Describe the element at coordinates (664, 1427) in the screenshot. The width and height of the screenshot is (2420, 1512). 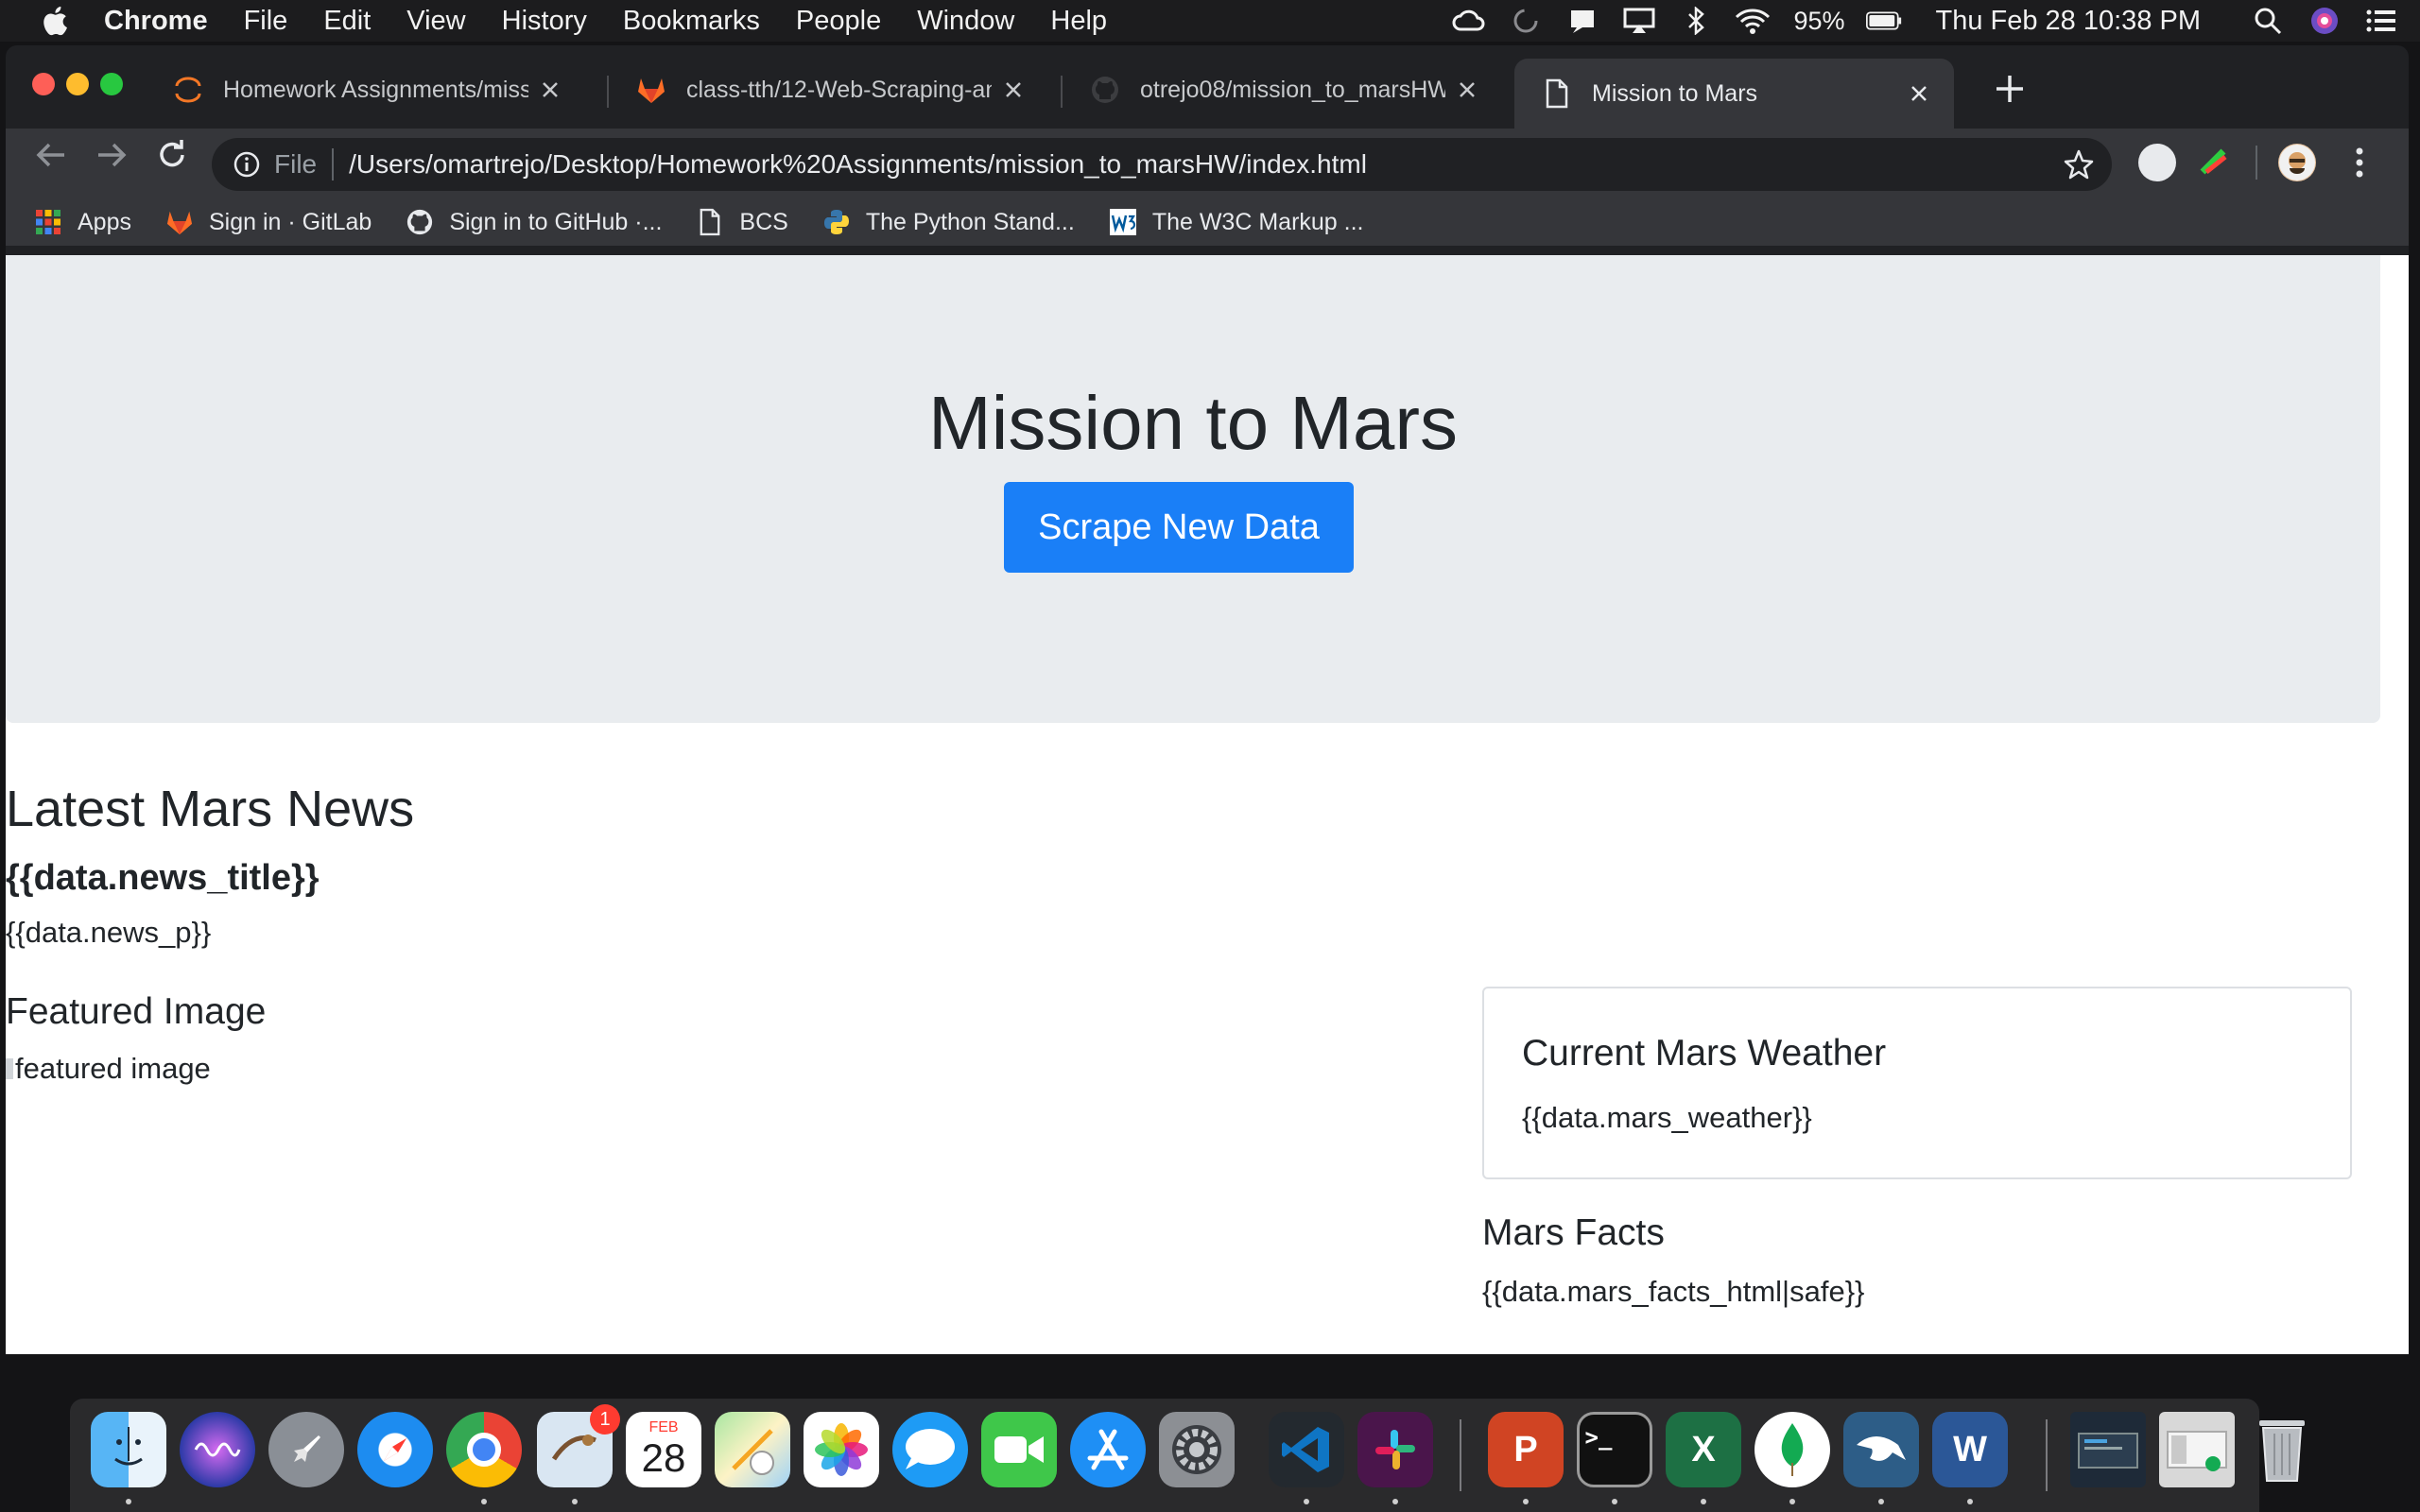
I see `calendar-month: FEB` at that location.